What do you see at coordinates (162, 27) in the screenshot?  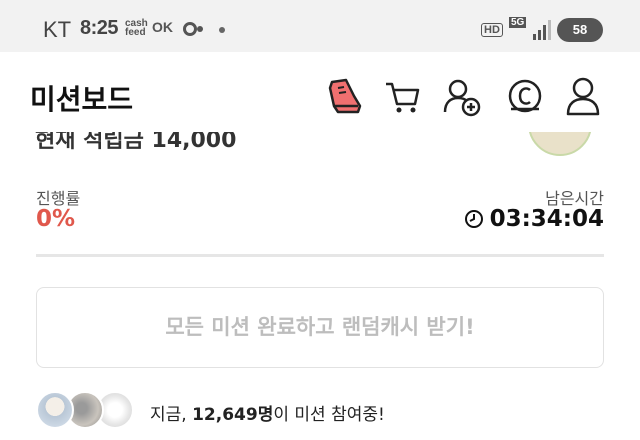 I see `ok-cashbag-icon: OK` at bounding box center [162, 27].